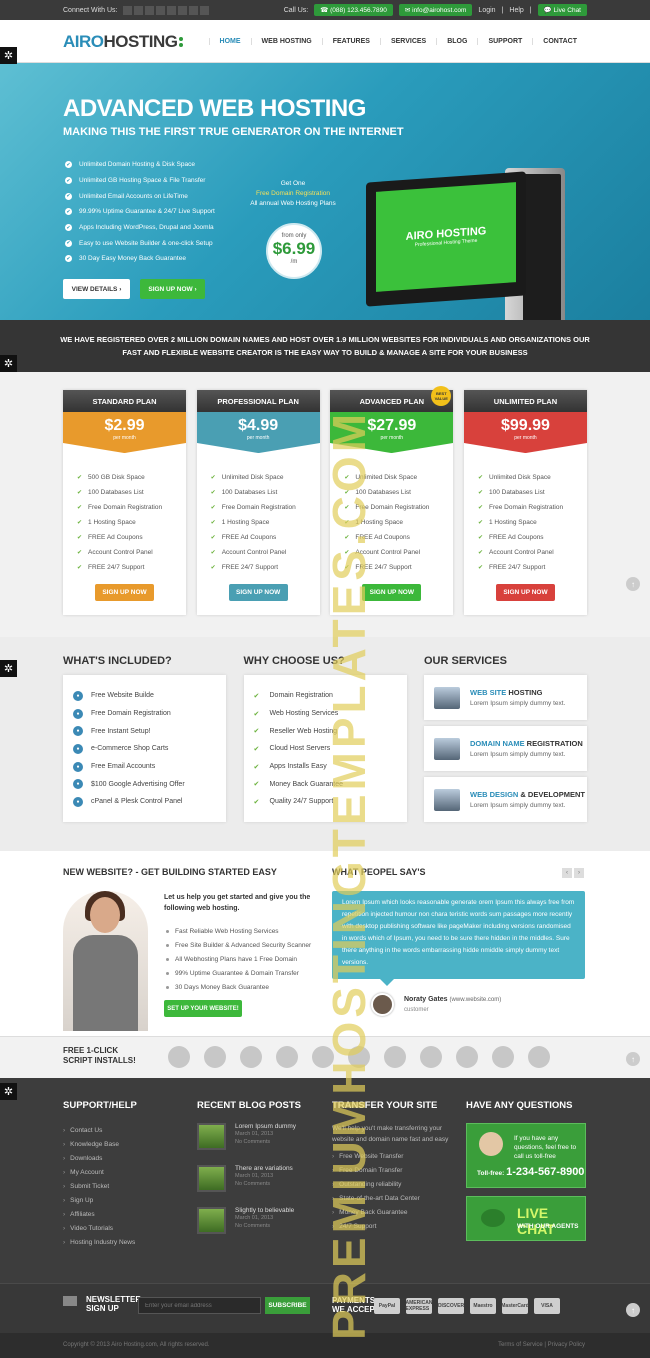 This screenshot has width=650, height=1358. I want to click on live-chat-button: 💬 Live Chat, so click(562, 10).